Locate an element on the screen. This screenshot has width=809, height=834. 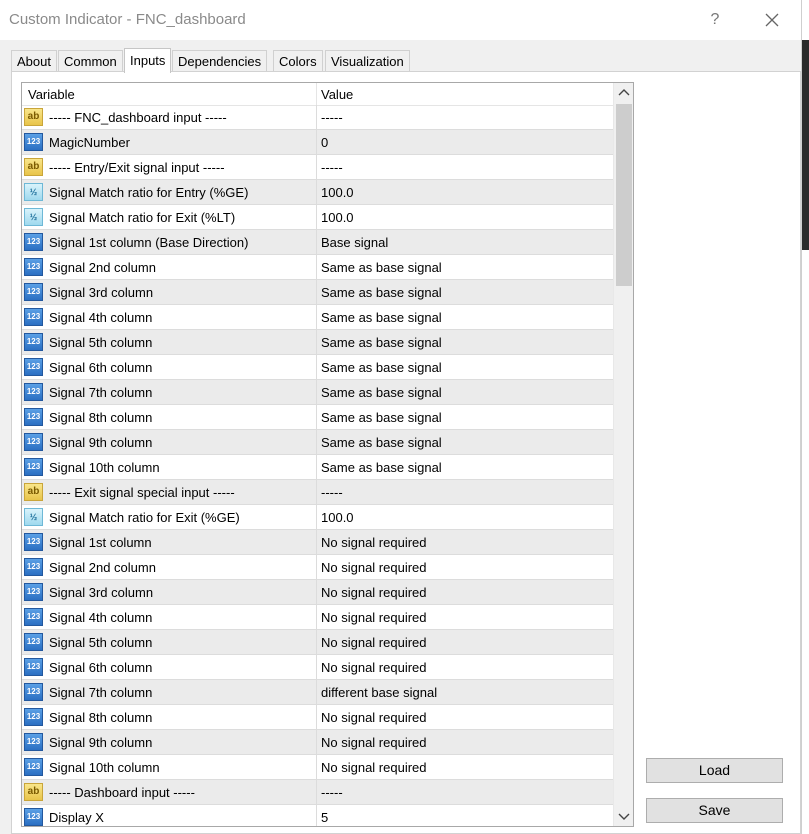
background-window-strip is located at coordinates (805, 145).